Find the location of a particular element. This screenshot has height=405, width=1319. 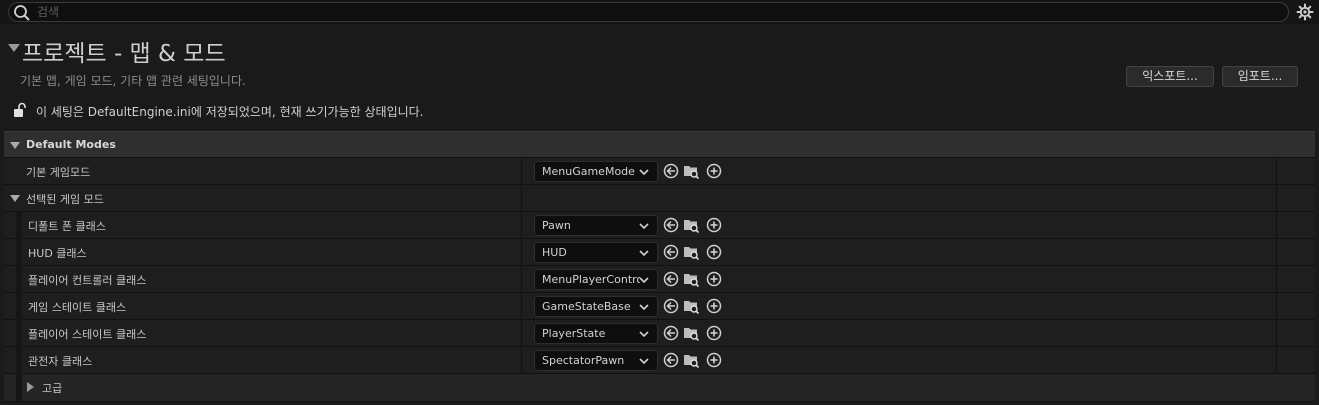

property-row-advanced: 고급 is located at coordinates (659, 388).